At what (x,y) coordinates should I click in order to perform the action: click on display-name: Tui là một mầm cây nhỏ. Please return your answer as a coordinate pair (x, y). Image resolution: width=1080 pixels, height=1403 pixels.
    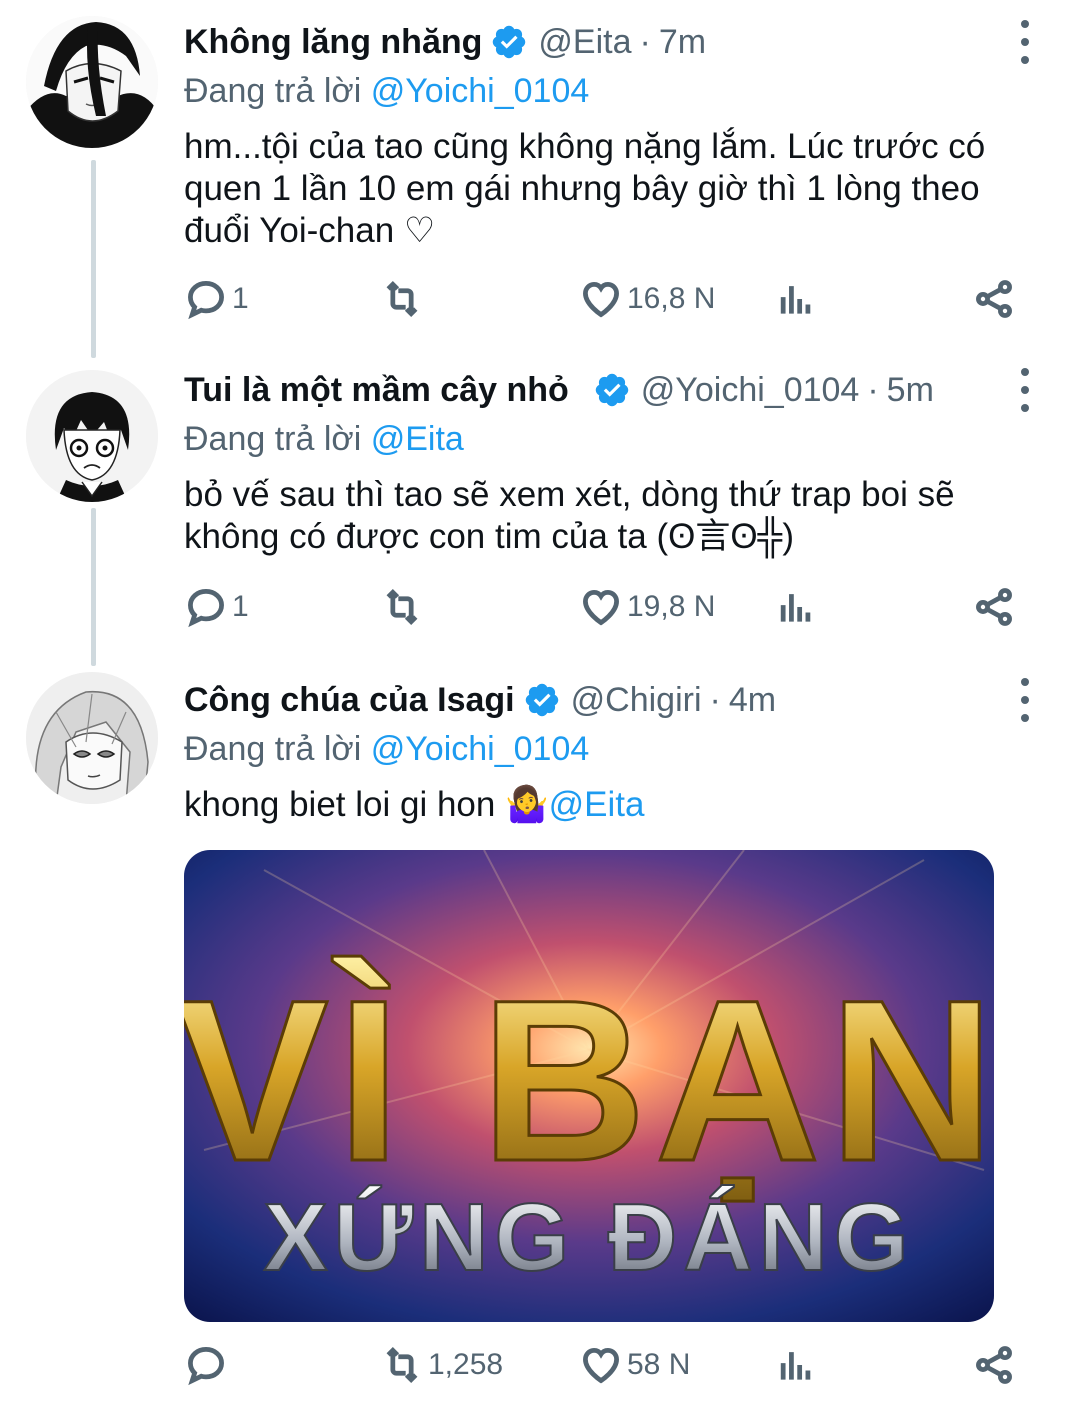
    Looking at the image, I should click on (376, 390).